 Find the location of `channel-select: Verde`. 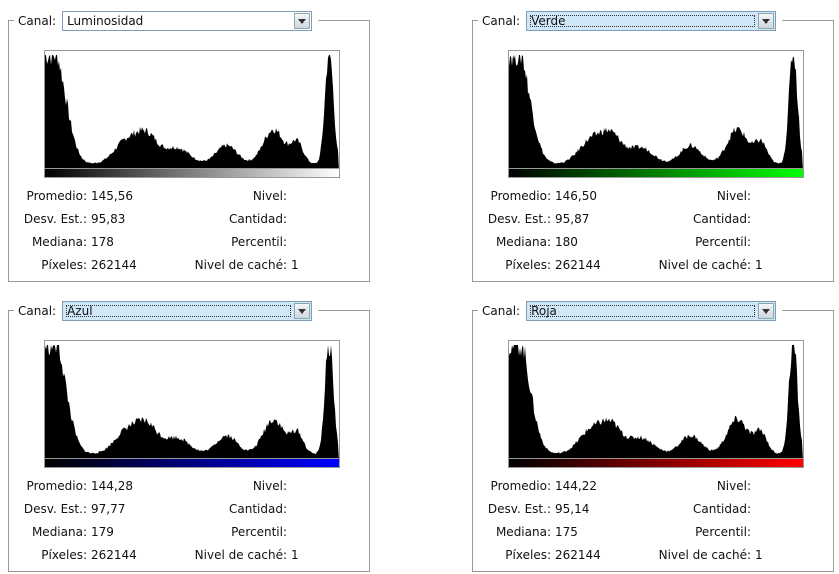

channel-select: Verde is located at coordinates (651, 21).